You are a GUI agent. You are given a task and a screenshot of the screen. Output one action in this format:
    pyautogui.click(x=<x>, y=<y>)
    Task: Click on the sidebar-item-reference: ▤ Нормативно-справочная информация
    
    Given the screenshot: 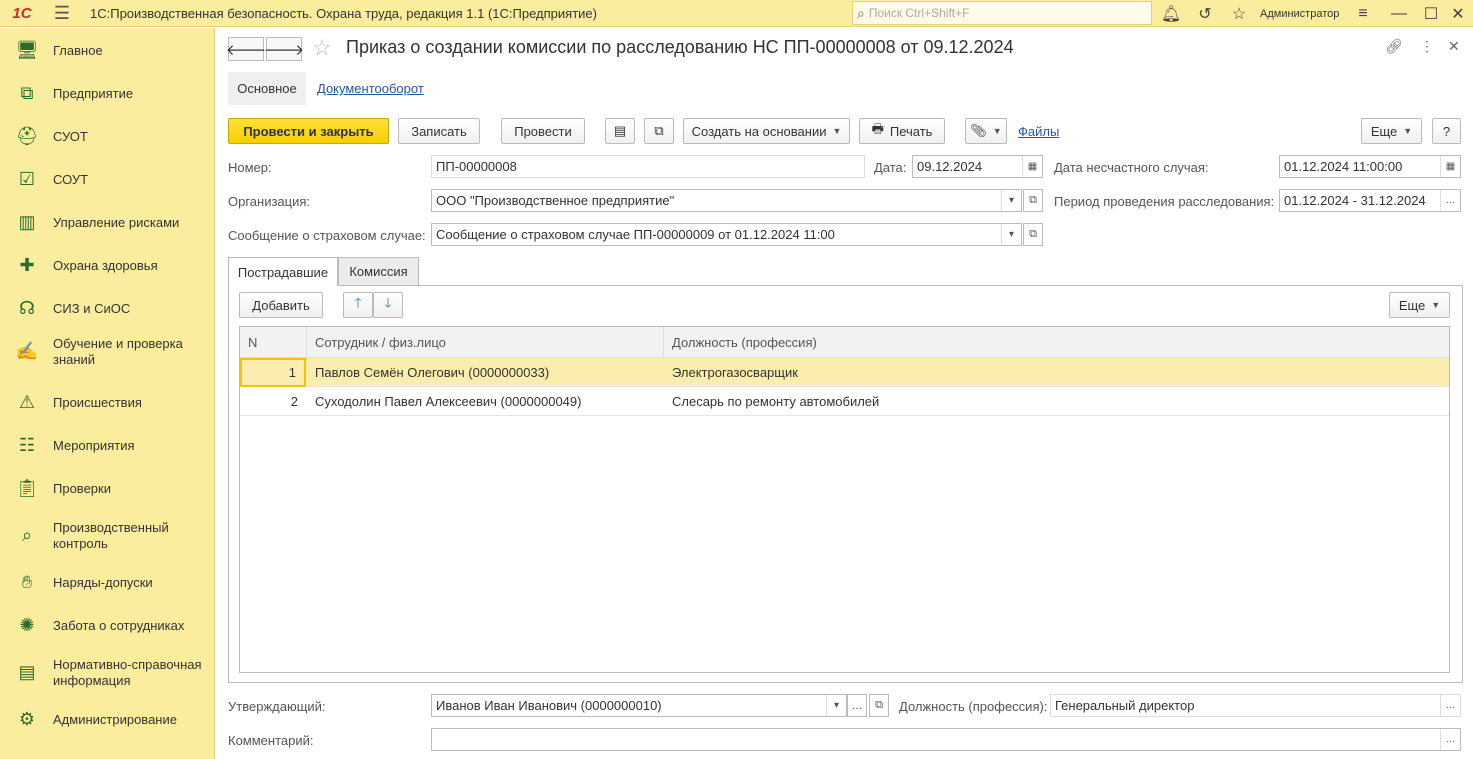 What is the action you would take?
    pyautogui.click(x=107, y=672)
    